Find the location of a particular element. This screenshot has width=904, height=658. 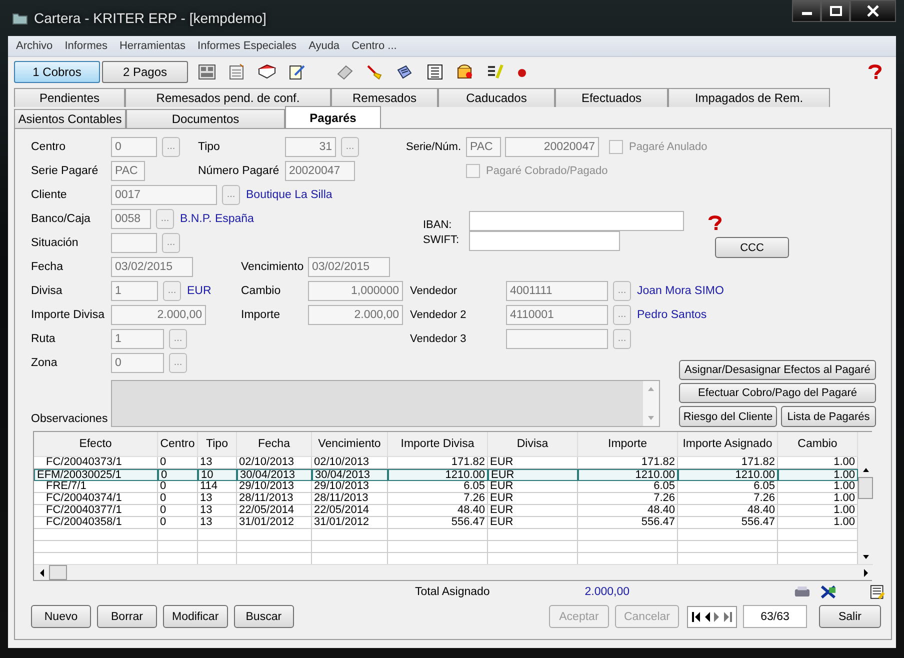

tab: Documentos is located at coordinates (205, 118).